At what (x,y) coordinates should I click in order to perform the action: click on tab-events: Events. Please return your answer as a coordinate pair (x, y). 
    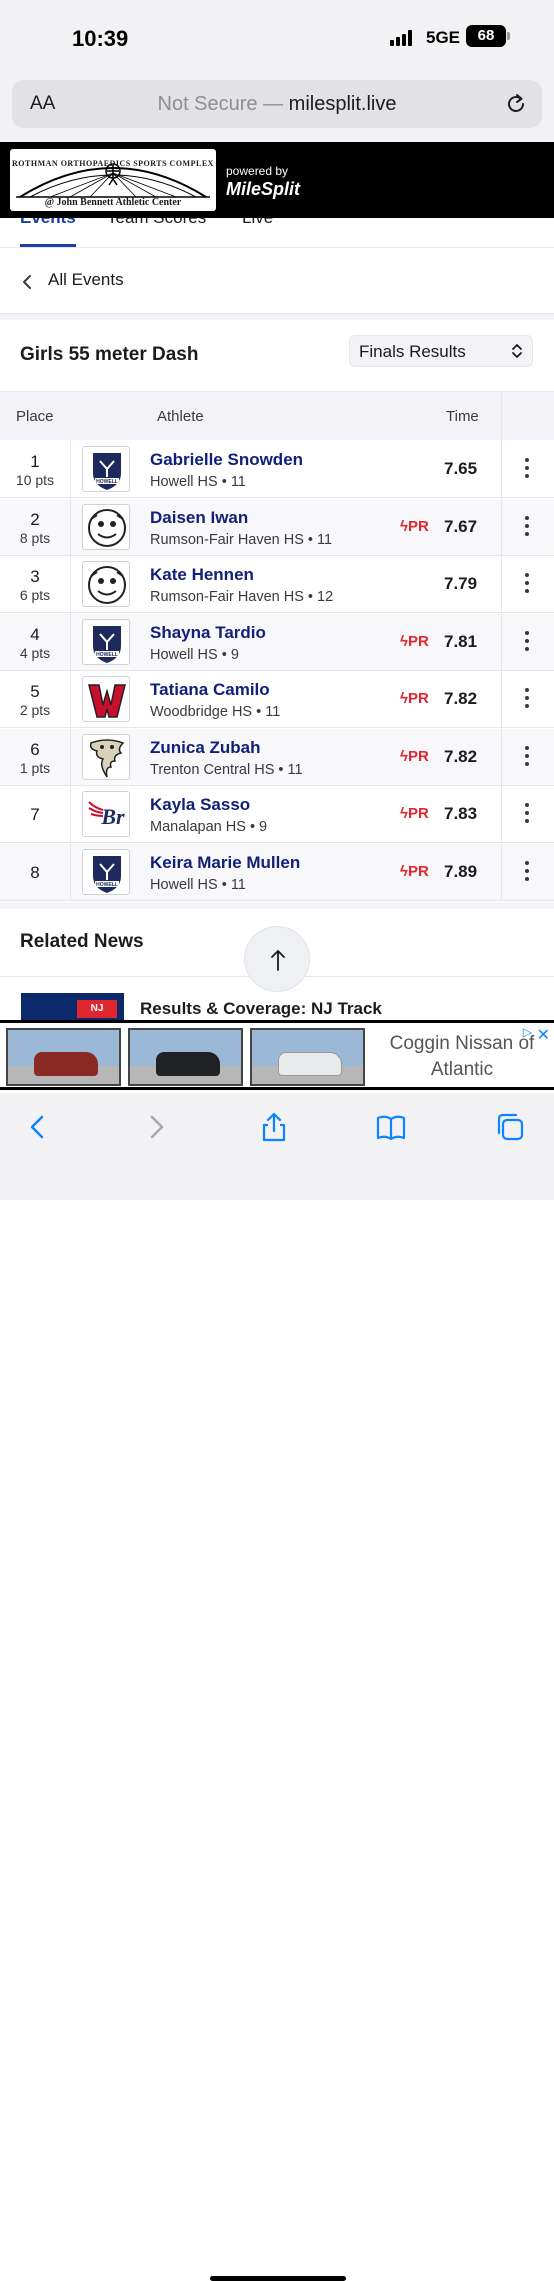
    Looking at the image, I should click on (48, 223).